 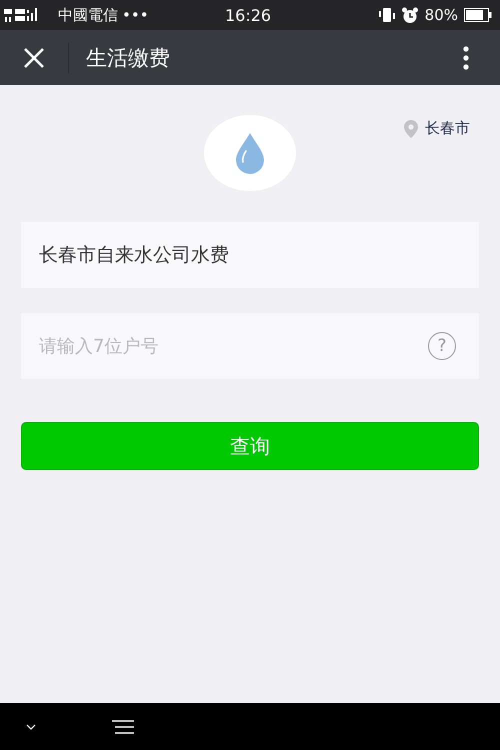 I want to click on query-button: 查询, so click(x=250, y=446).